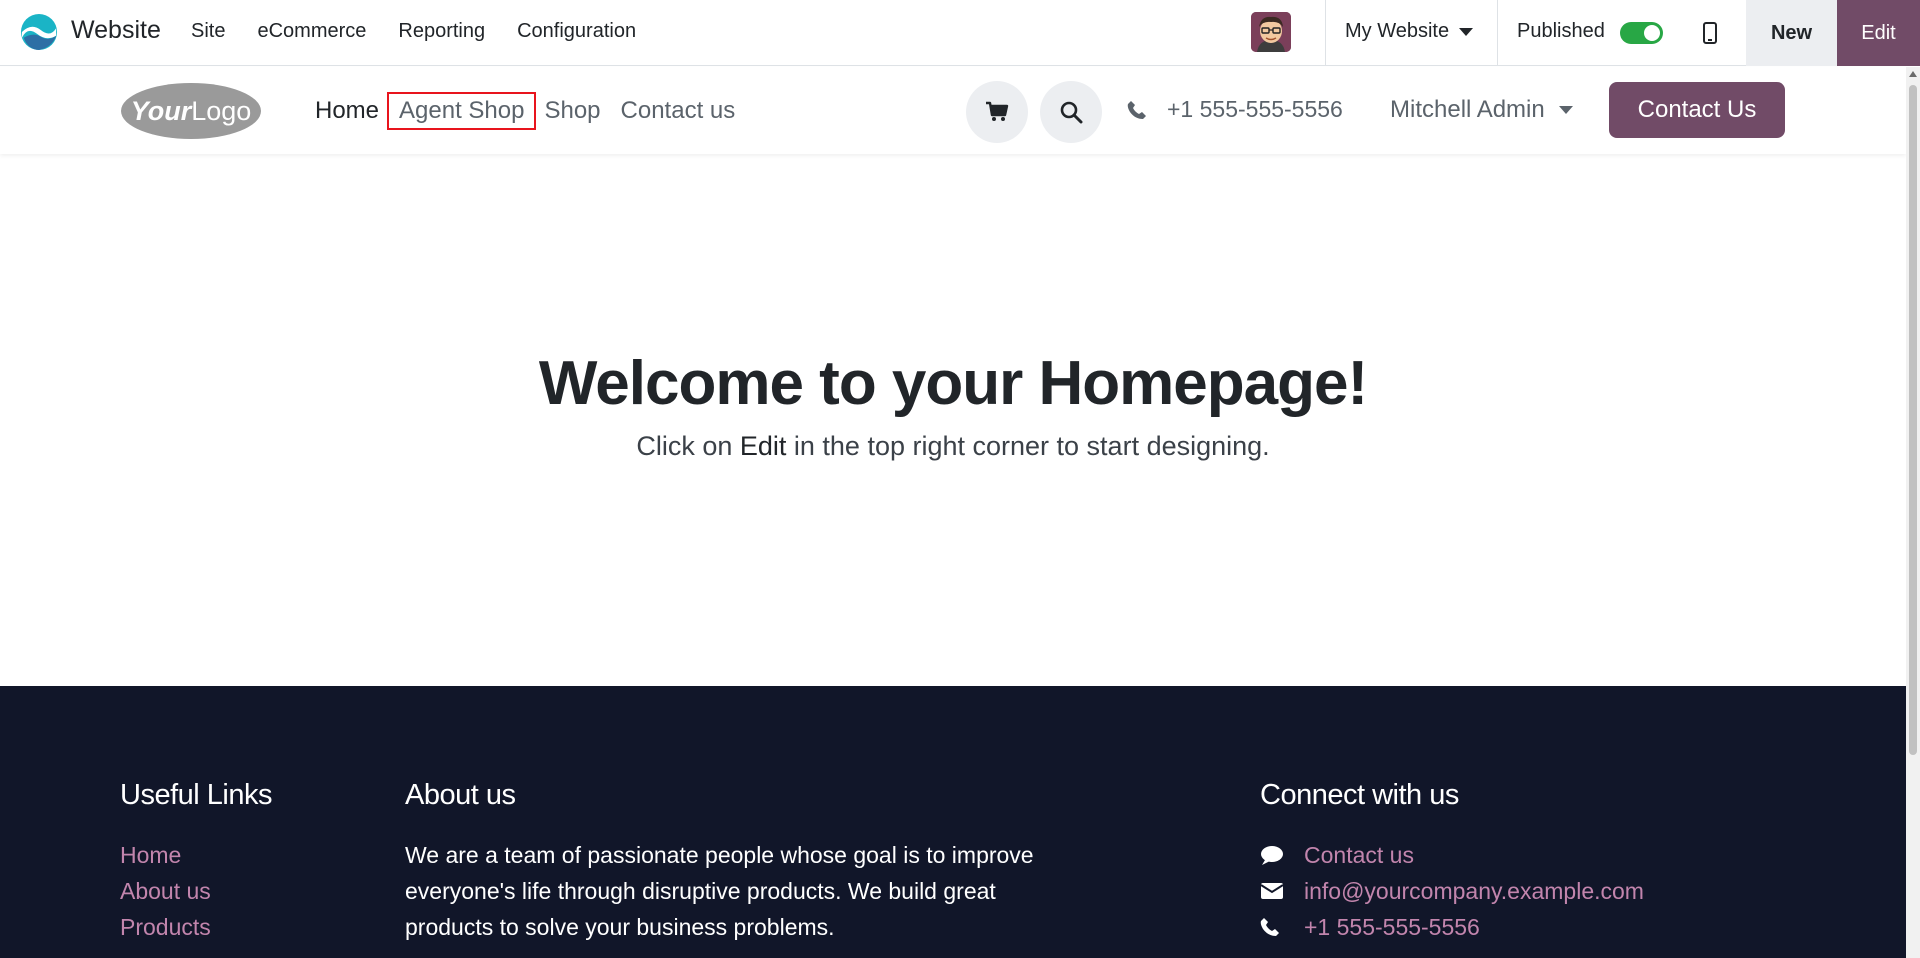 Image resolution: width=1920 pixels, height=958 pixels. I want to click on header-phone-number: +1 555-555-5556, so click(1255, 109).